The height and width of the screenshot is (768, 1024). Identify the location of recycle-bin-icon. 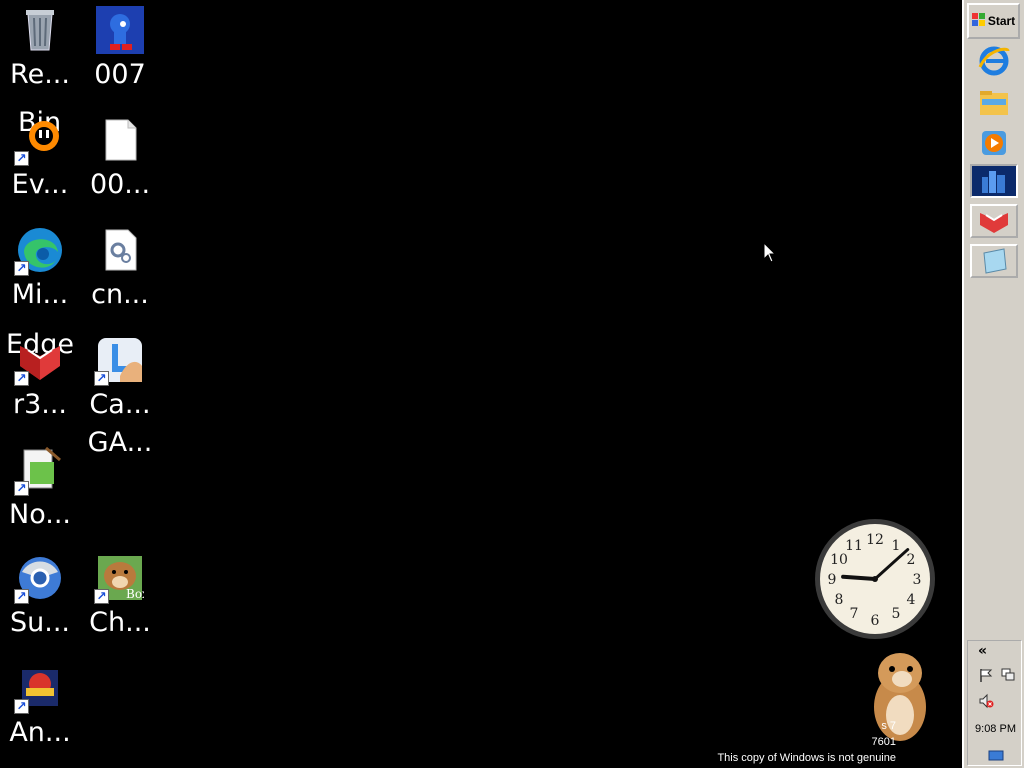
(40, 30).